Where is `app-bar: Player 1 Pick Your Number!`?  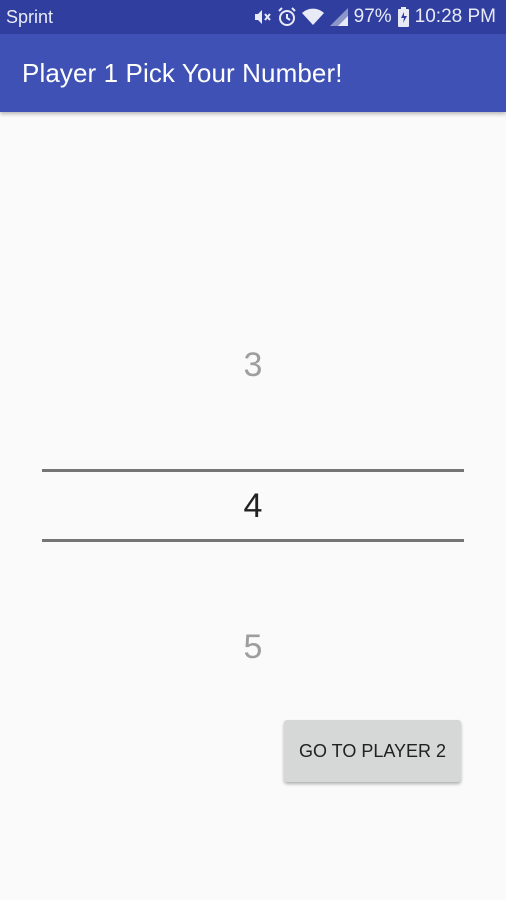
app-bar: Player 1 Pick Your Number! is located at coordinates (253, 73).